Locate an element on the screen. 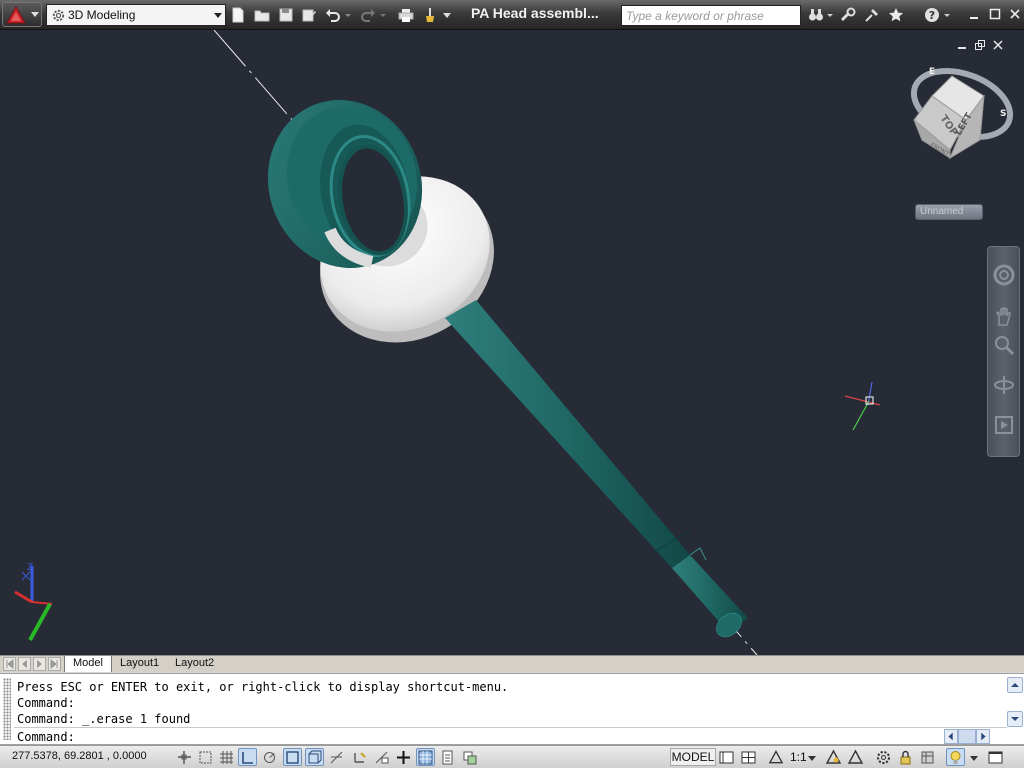  undo-list-button is located at coordinates (348, 15).